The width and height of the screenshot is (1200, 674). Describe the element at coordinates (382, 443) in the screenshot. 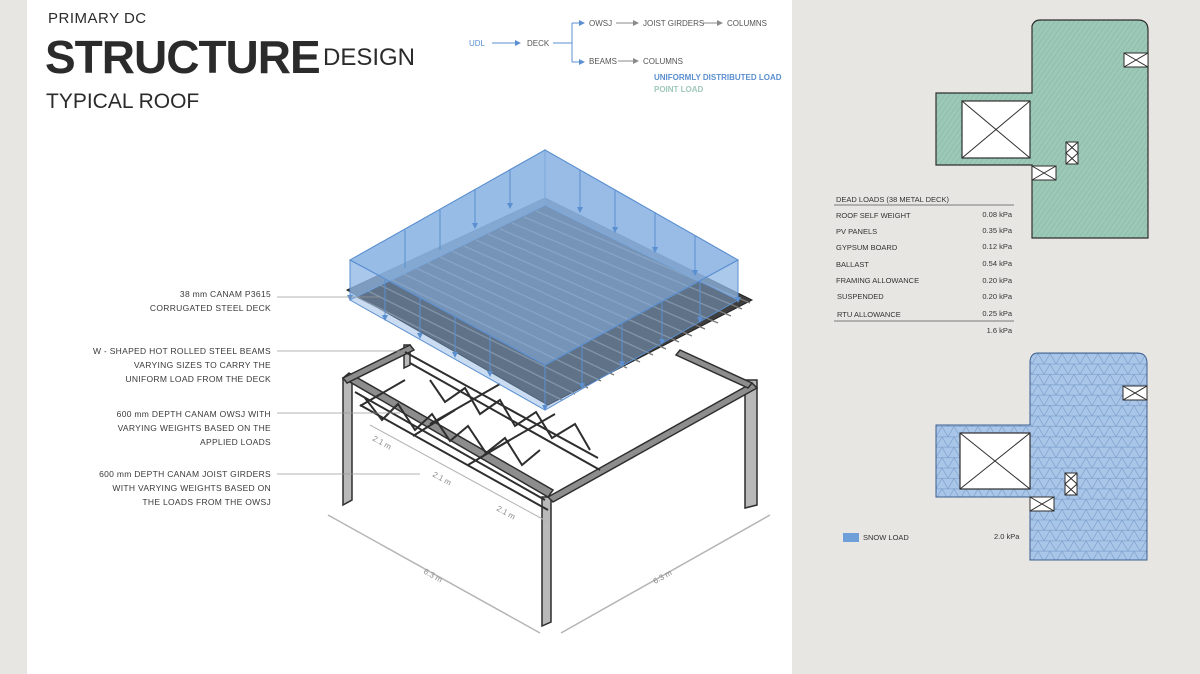

I see `dim-bay-1: 2.1 m` at that location.